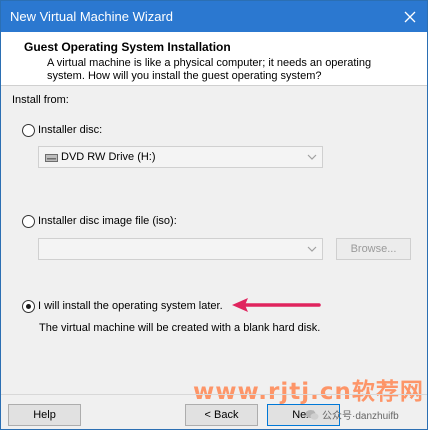 Image resolution: width=428 pixels, height=430 pixels. I want to click on wechat-icon, so click(312, 414).